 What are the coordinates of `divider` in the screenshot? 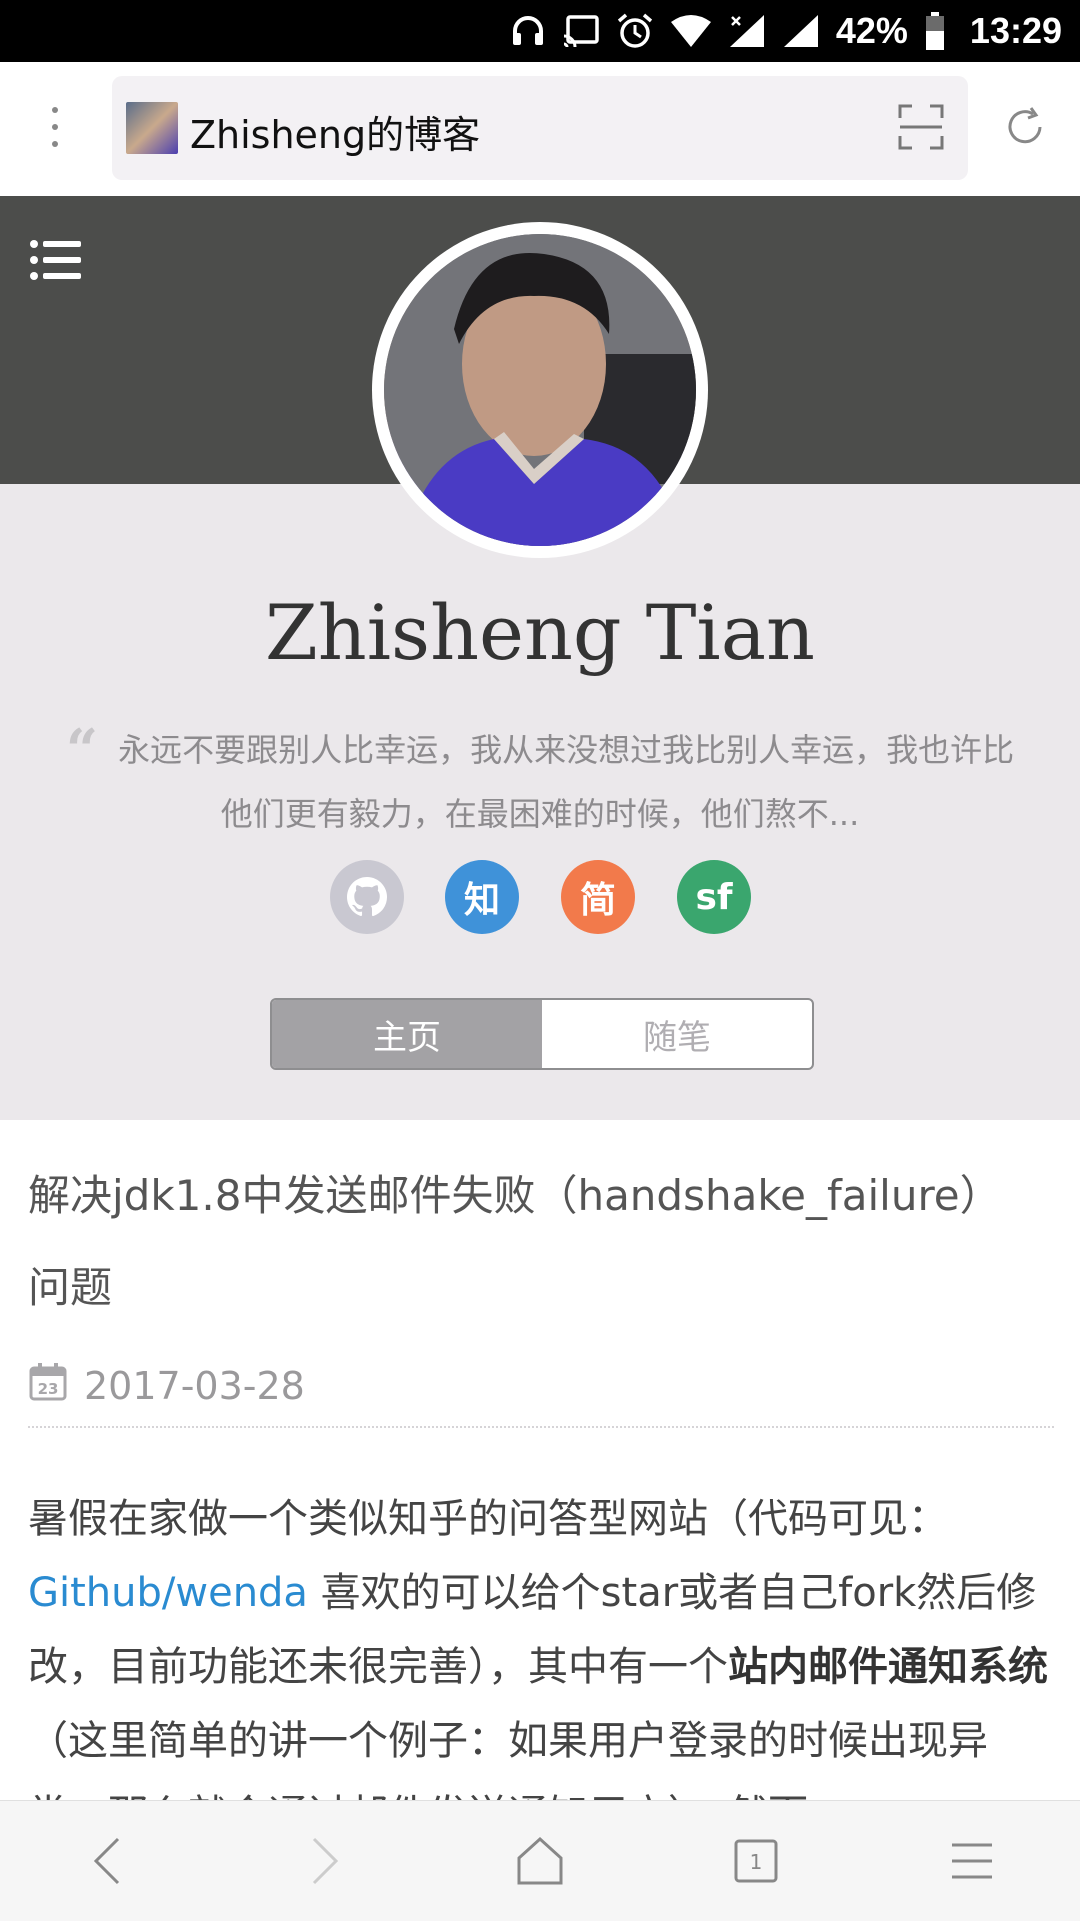 It's located at (541, 1427).